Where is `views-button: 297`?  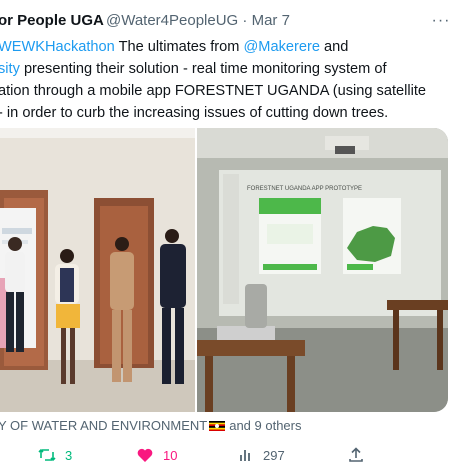
views-button: 297 is located at coordinates (261, 455).